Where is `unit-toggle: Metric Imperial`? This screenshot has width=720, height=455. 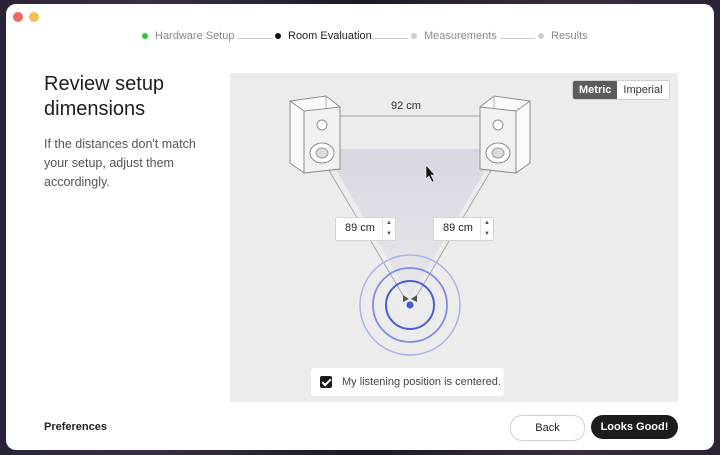
unit-toggle: Metric Imperial is located at coordinates (621, 90).